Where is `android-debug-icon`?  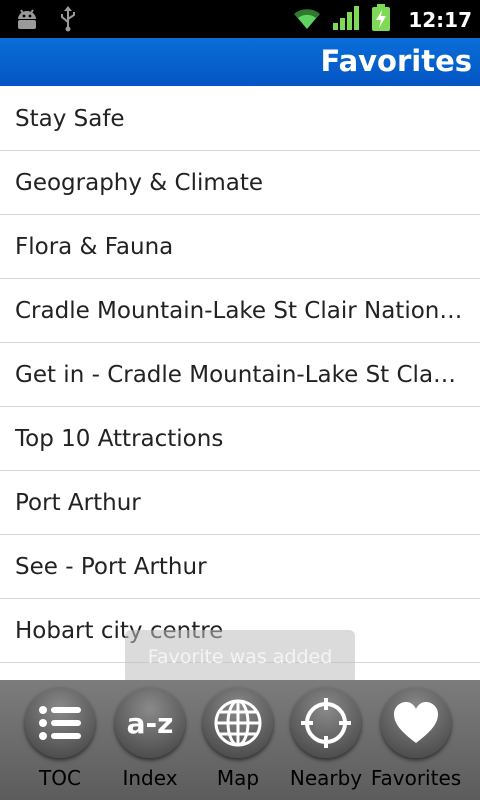
android-debug-icon is located at coordinates (27, 21).